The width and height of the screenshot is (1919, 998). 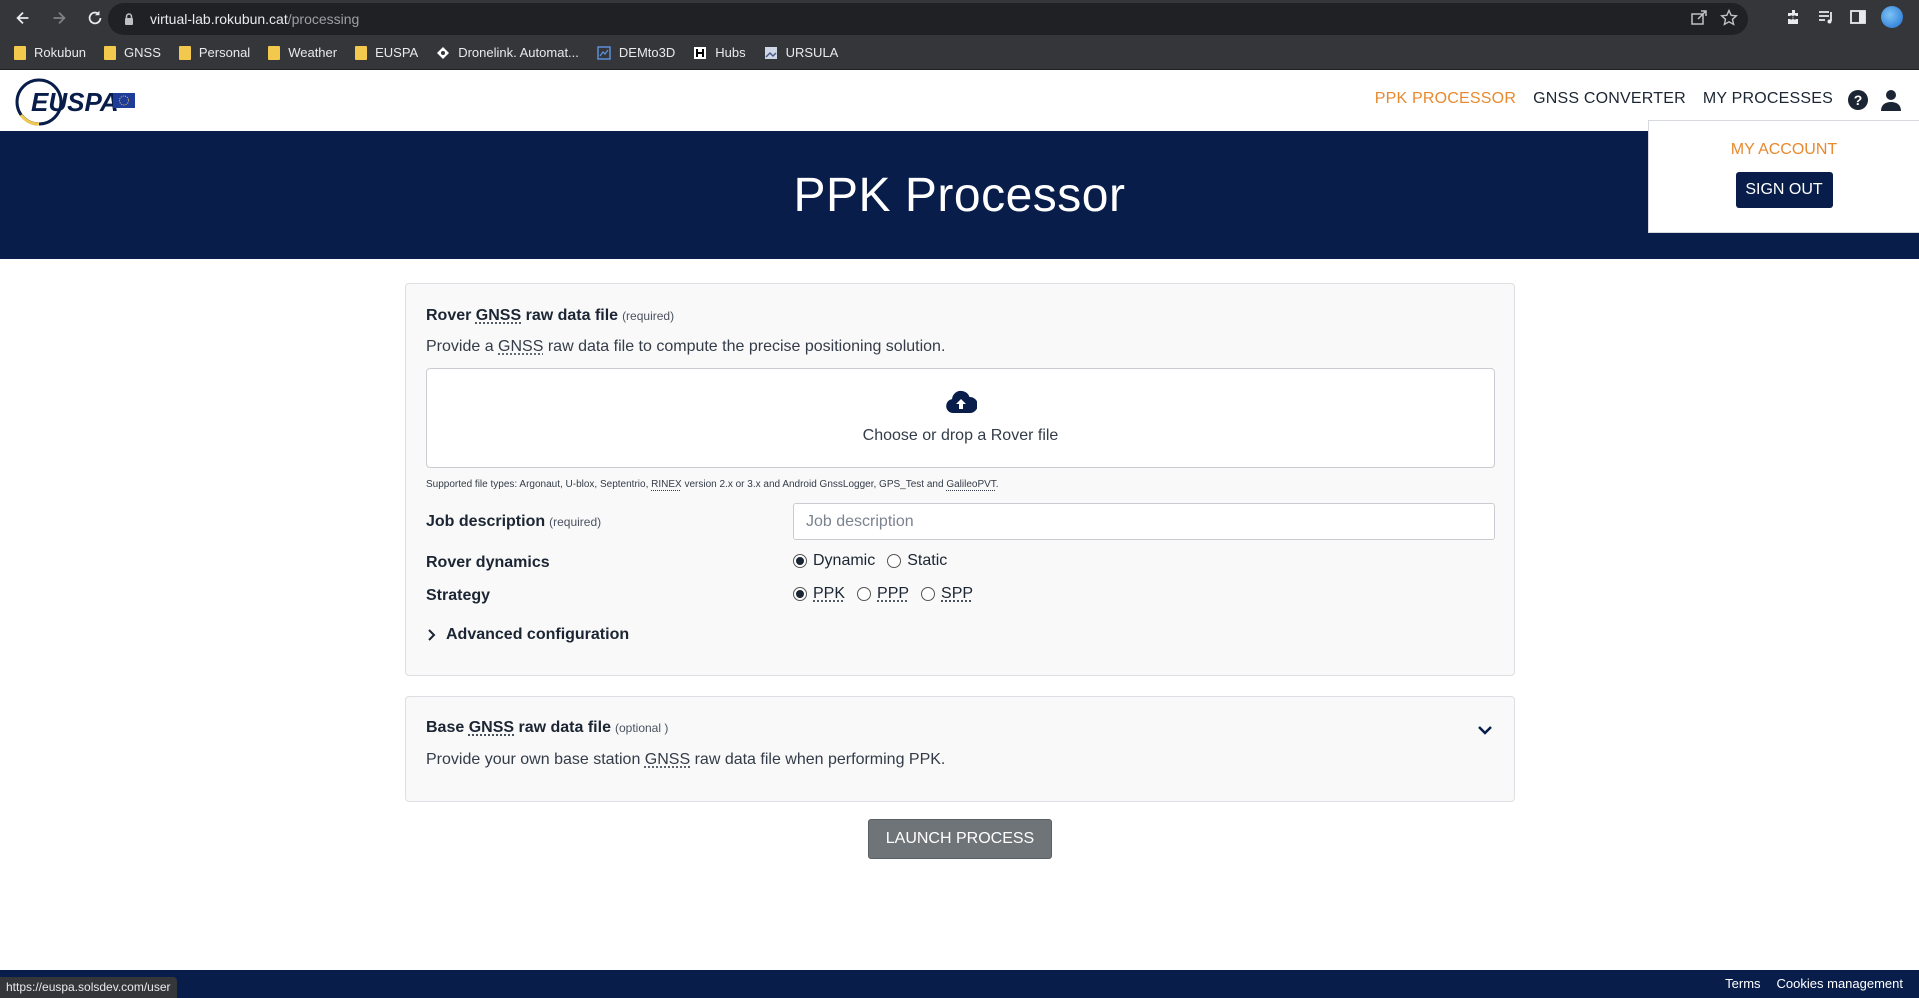 I want to click on extensions-icon, so click(x=1794, y=17).